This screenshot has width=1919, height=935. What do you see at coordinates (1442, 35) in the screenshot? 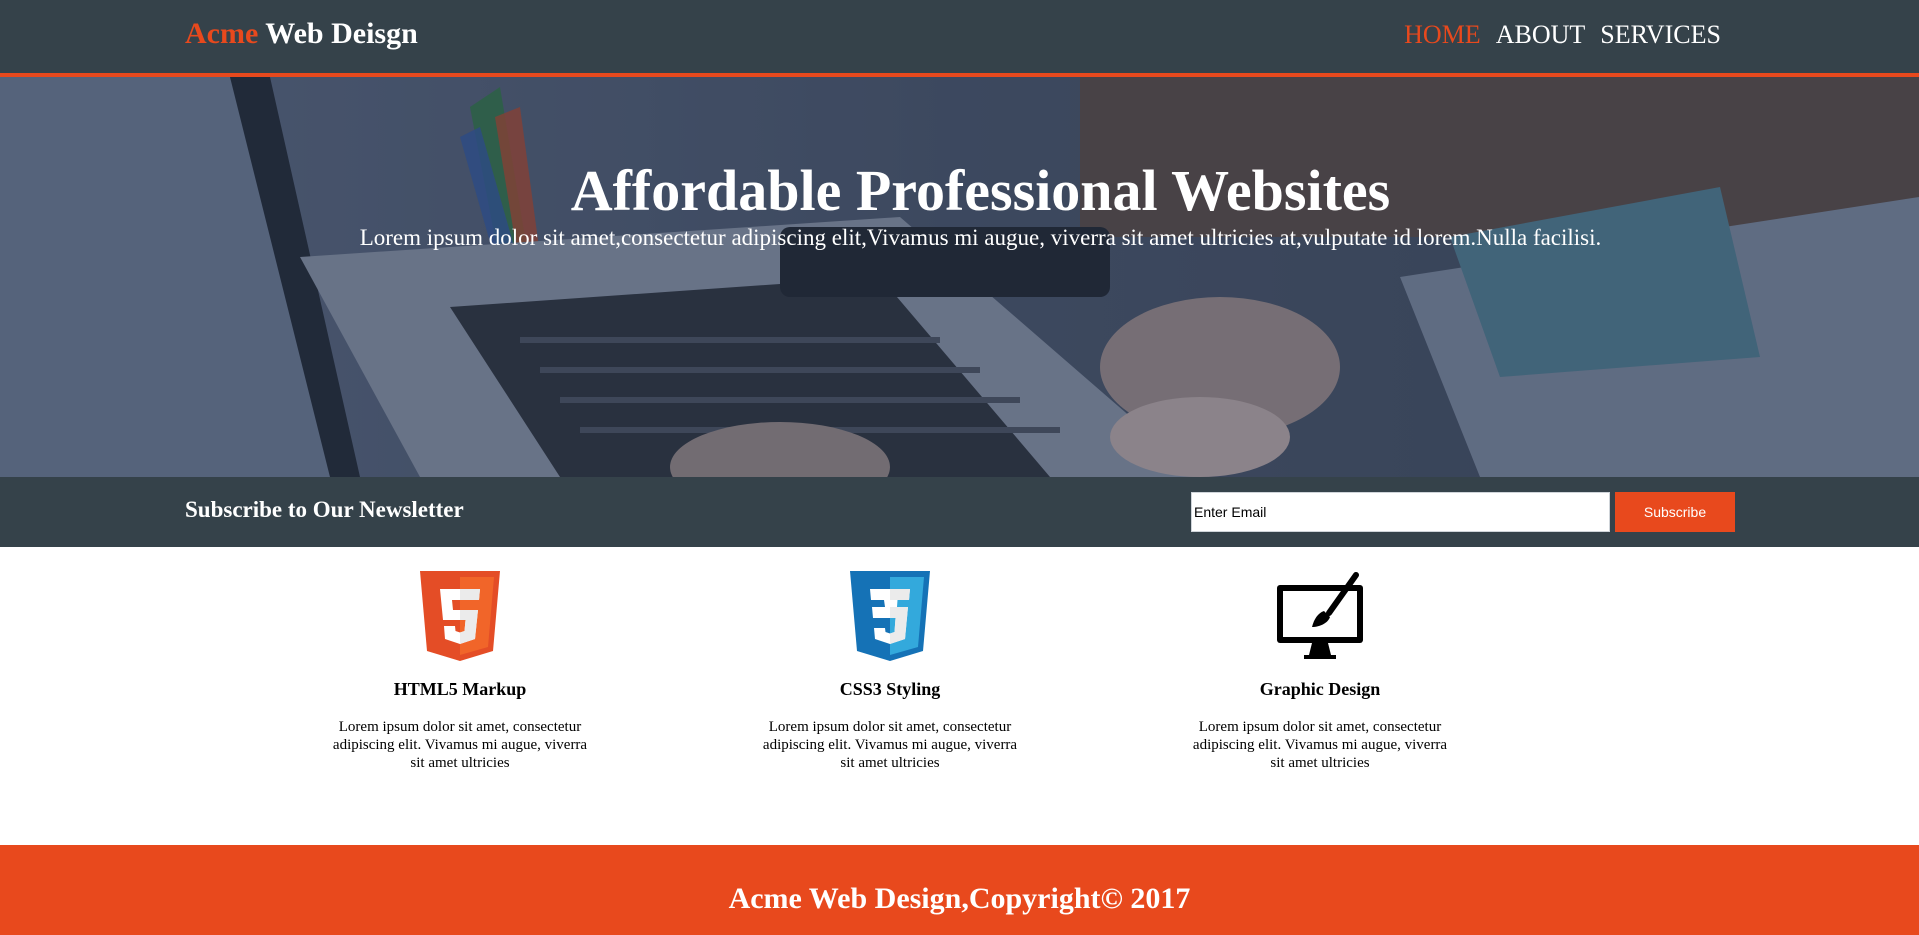
I see `nav-home-link: HOME` at bounding box center [1442, 35].